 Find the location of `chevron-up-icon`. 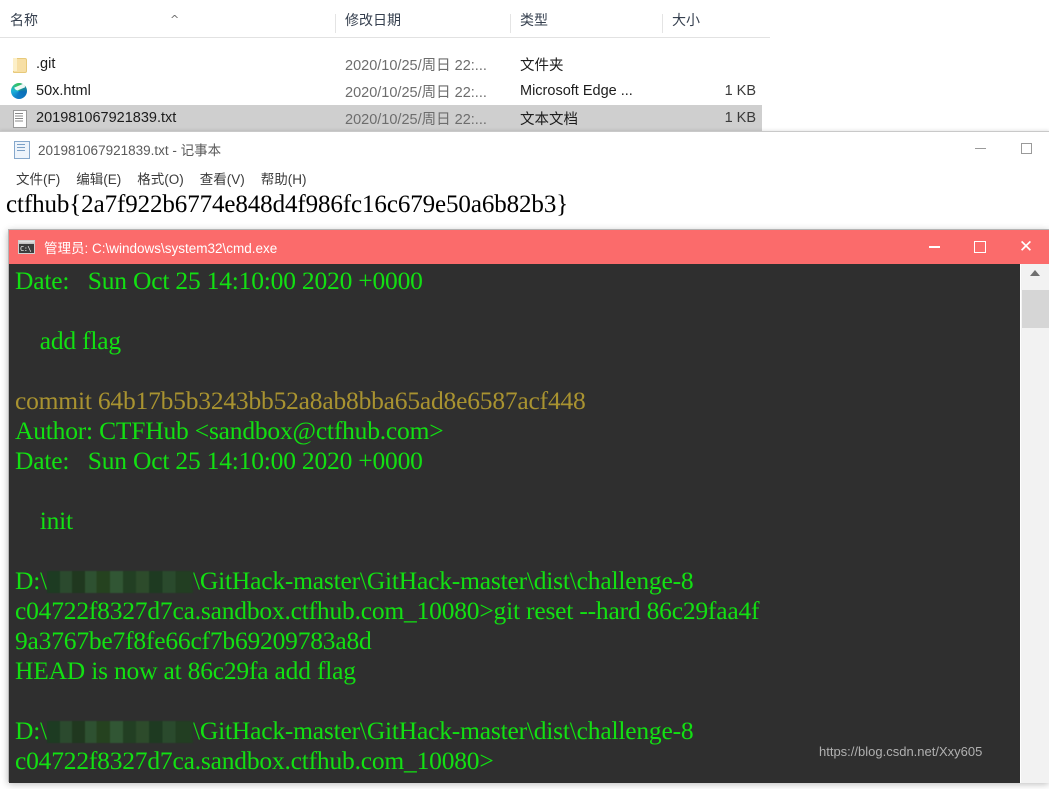

chevron-up-icon is located at coordinates (1035, 273).